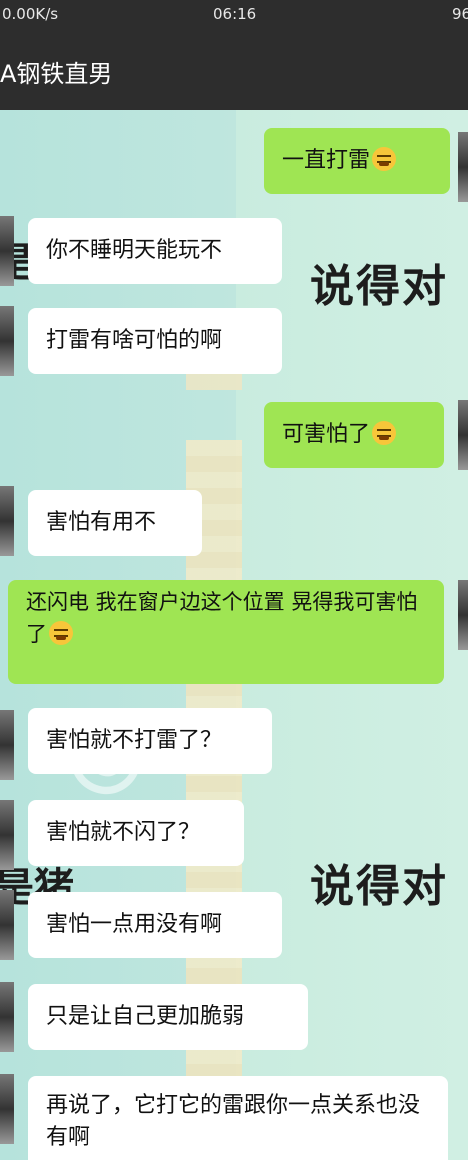 The height and width of the screenshot is (1160, 468). What do you see at coordinates (30, 14) in the screenshot?
I see `network-speed: 0.00K/s` at bounding box center [30, 14].